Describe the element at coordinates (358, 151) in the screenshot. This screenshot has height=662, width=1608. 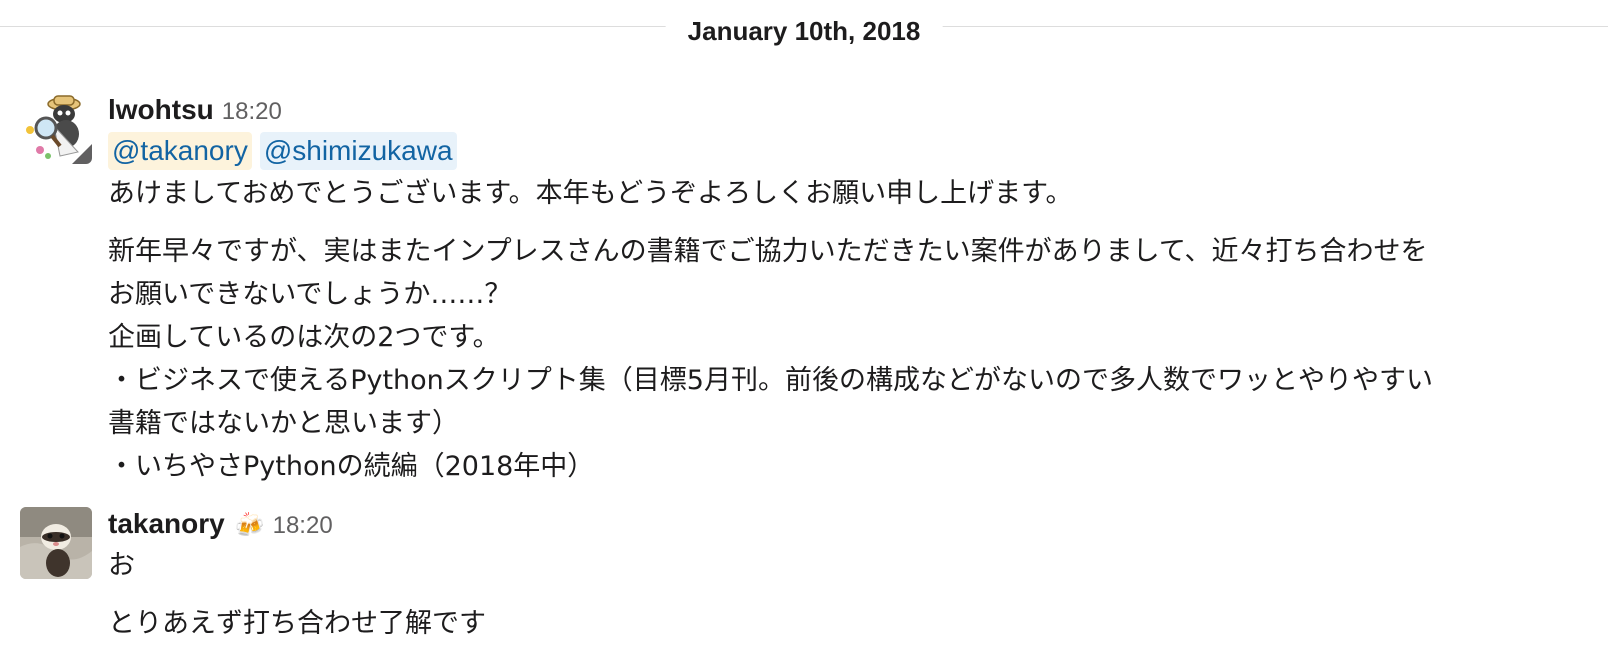
I see `mention-shimizukawa: @shimizukawa` at that location.